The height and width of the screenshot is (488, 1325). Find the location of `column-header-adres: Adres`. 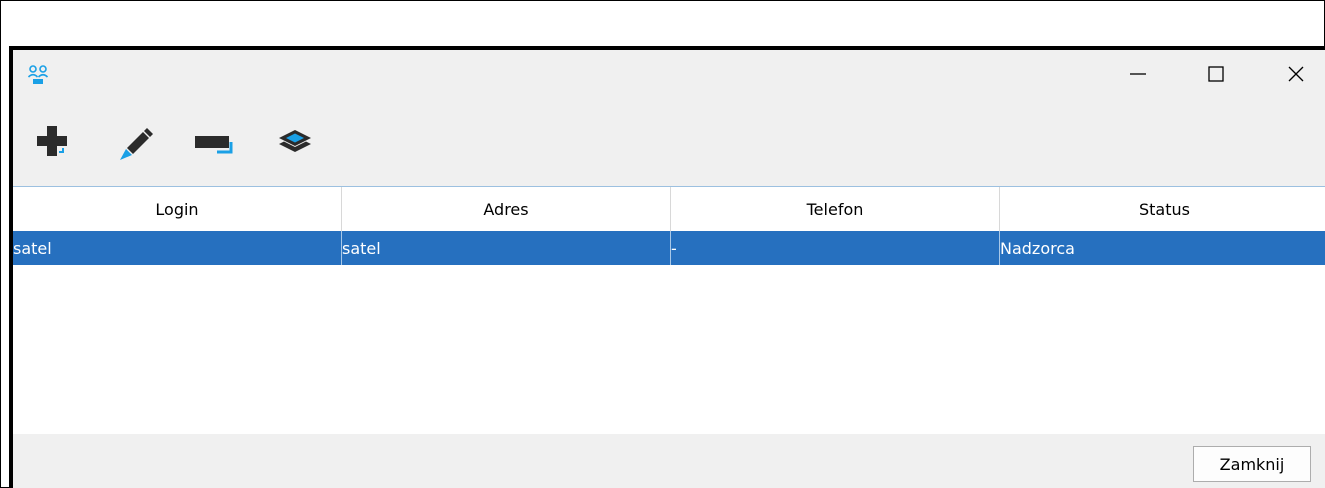

column-header-adres: Adres is located at coordinates (506, 209).